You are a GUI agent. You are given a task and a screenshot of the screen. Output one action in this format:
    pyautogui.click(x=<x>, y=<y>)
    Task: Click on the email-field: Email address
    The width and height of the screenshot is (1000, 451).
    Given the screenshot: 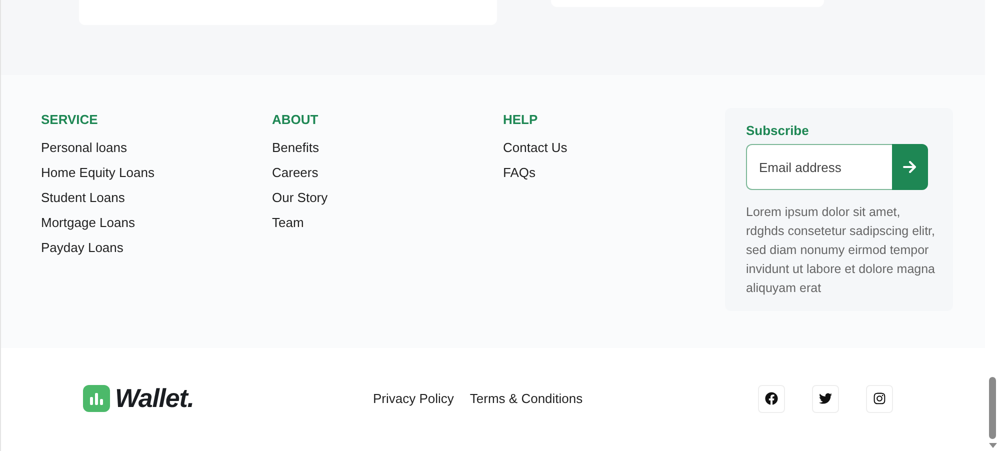 What is the action you would take?
    pyautogui.click(x=819, y=167)
    